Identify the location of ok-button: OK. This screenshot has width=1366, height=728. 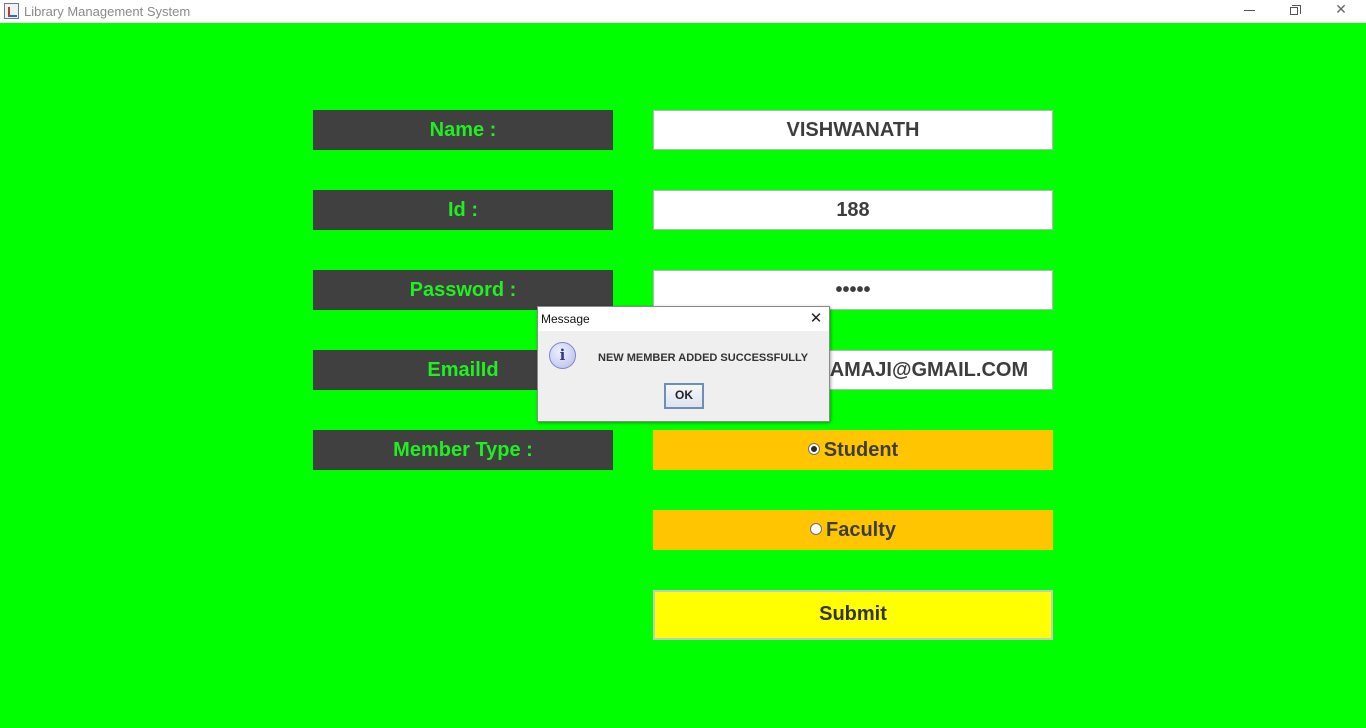
(684, 396).